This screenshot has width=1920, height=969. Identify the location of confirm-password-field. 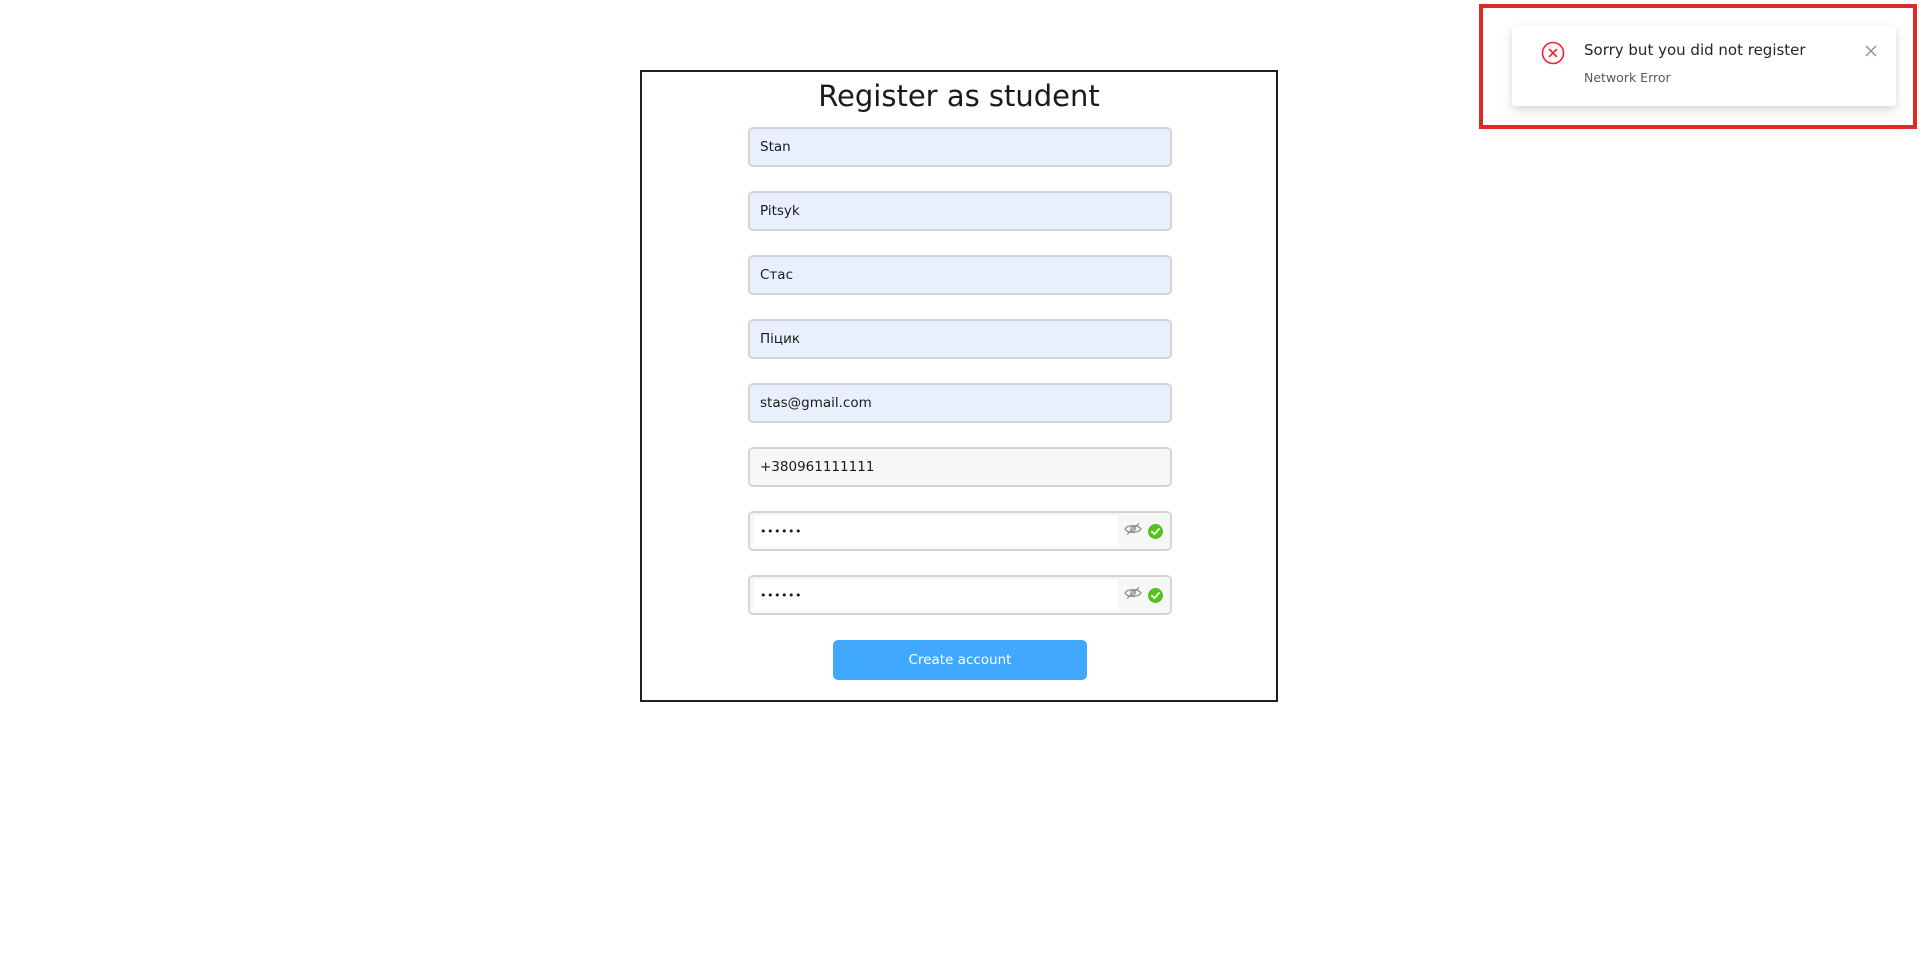
(960, 595).